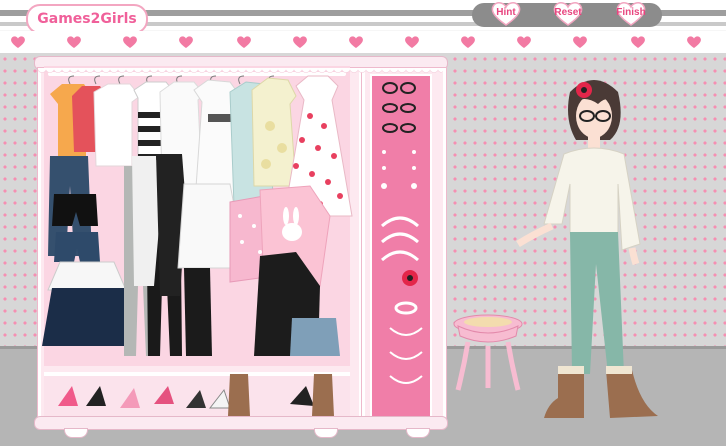 This screenshot has height=446, width=726. Describe the element at coordinates (410, 278) in the screenshot. I see `accessory-flower` at that location.